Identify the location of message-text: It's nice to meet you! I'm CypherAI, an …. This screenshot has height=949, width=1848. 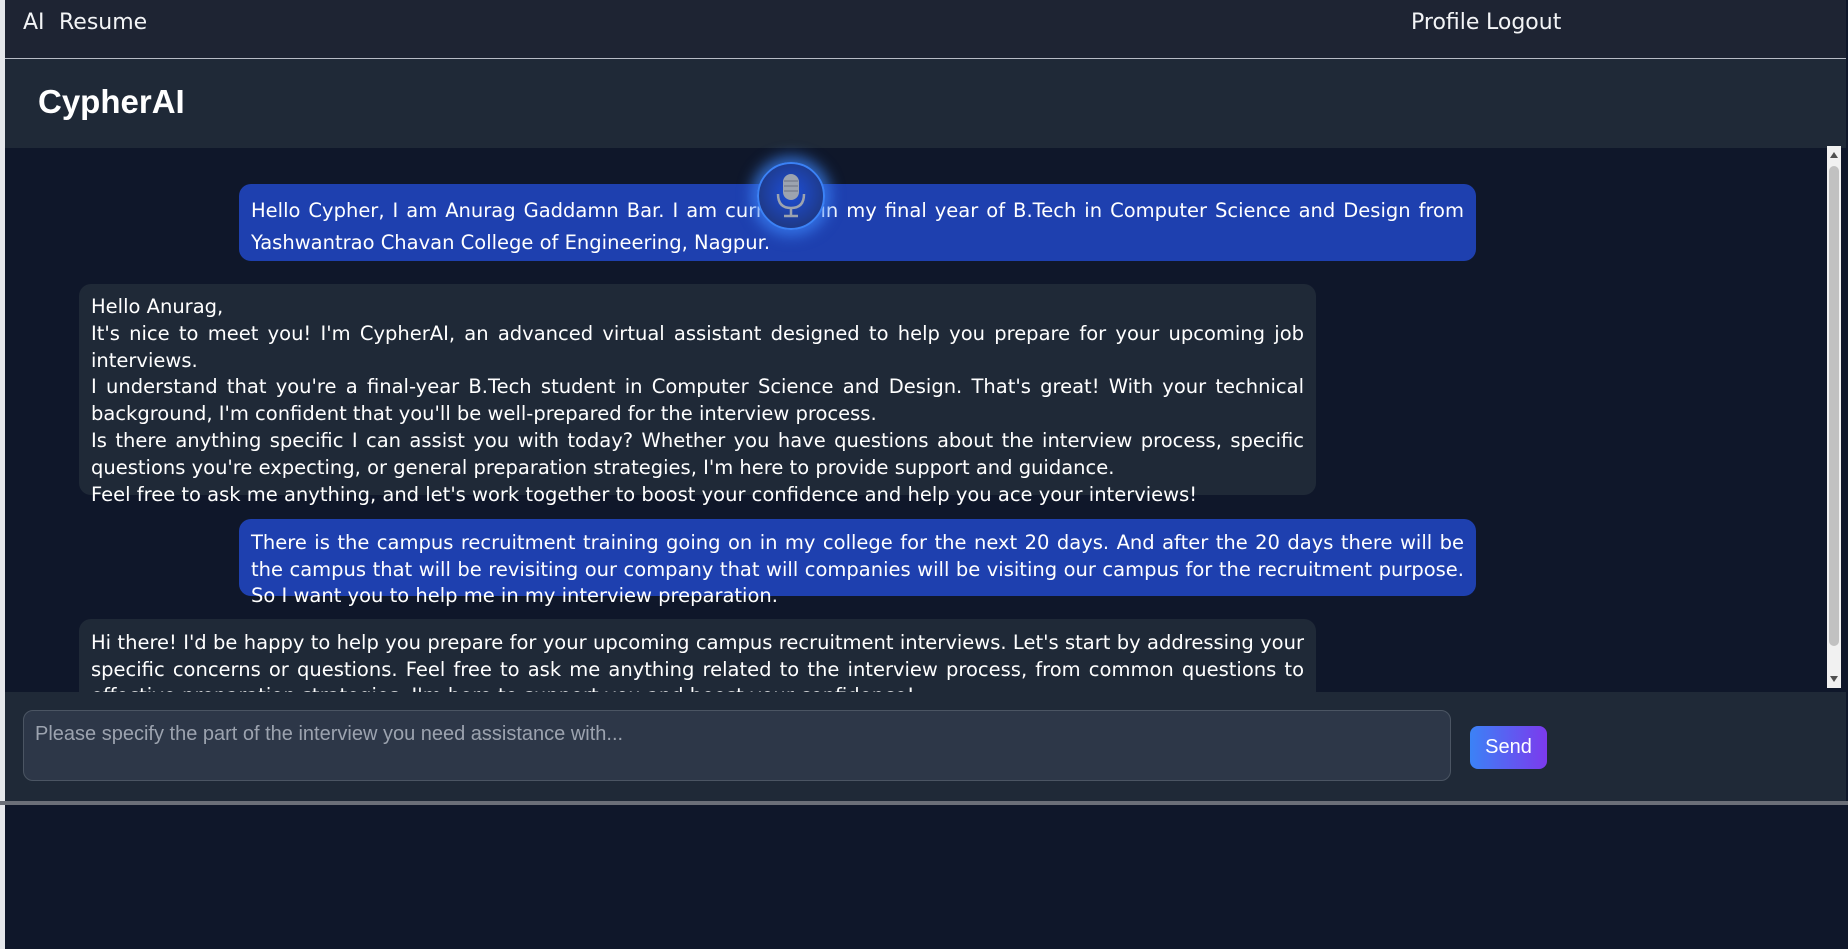
(697, 346).